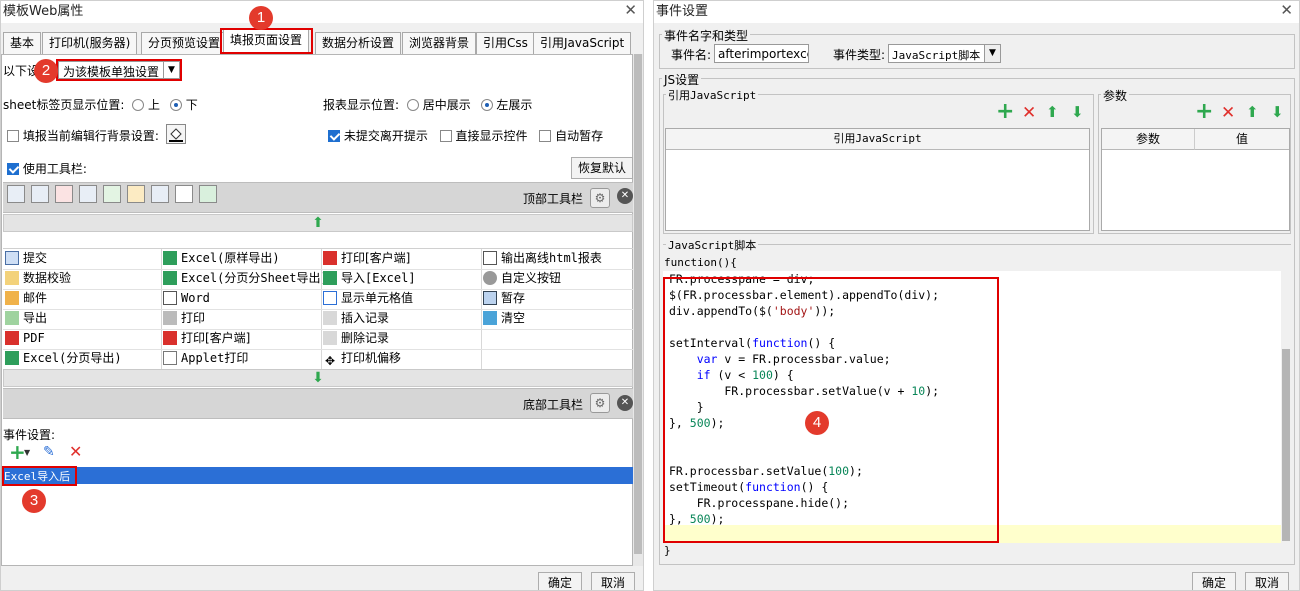 The width and height of the screenshot is (1300, 591). I want to click on paint-bucket-button, so click(176, 134).